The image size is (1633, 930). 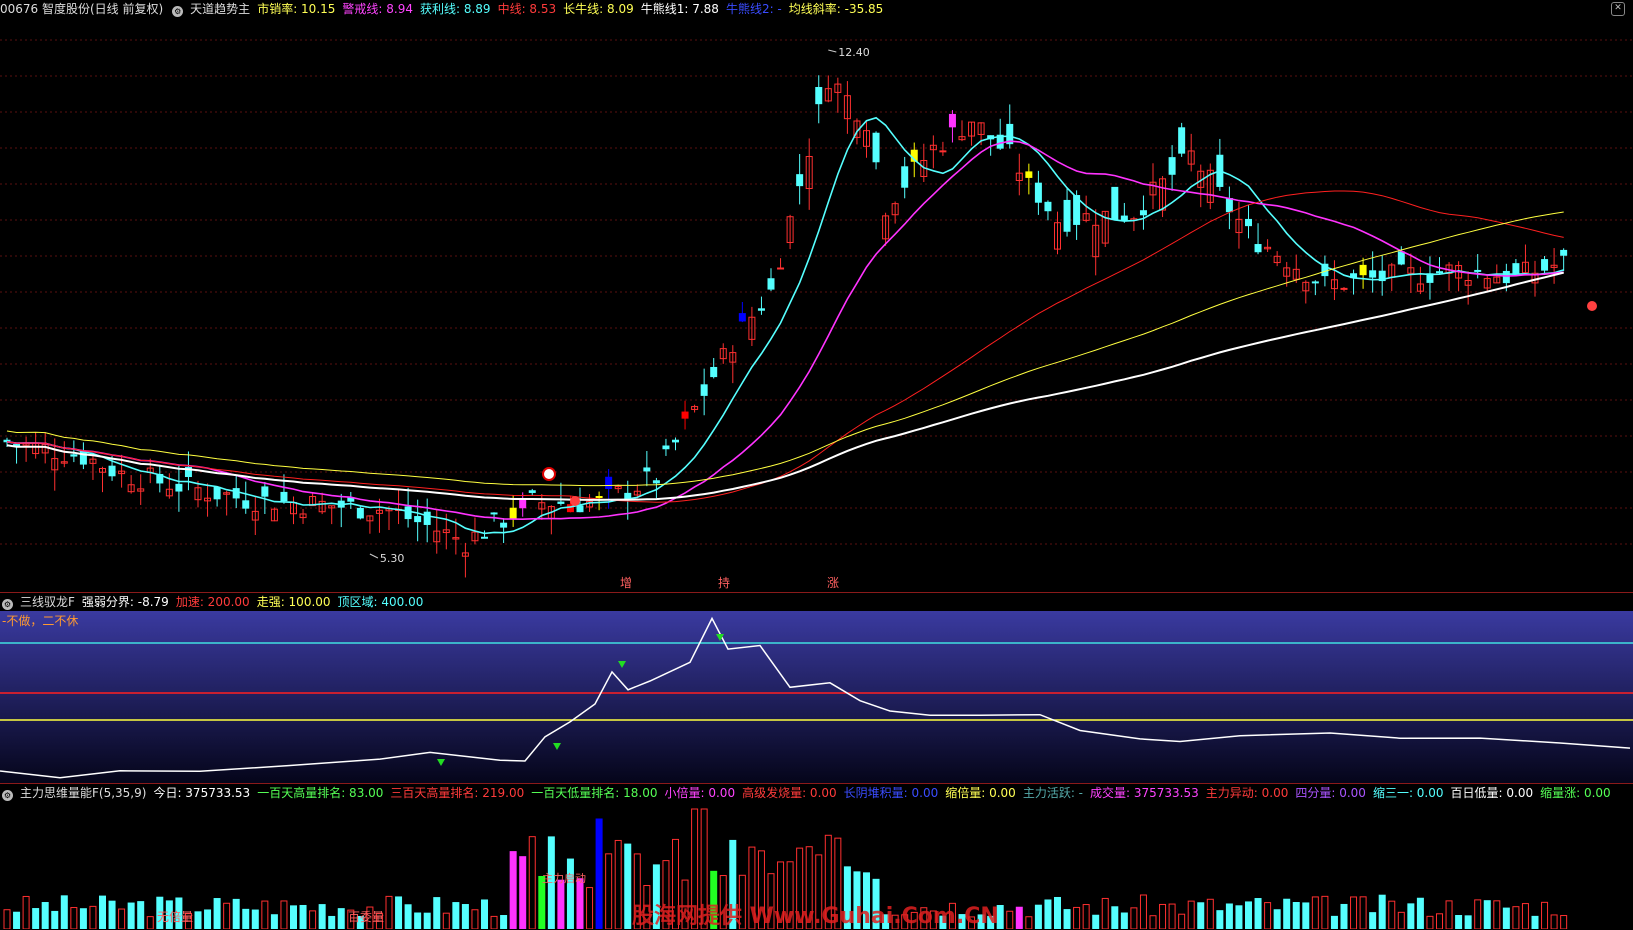 I want to click on vol-header-item-6: 长阴堆积量: 0.00, so click(x=891, y=793).